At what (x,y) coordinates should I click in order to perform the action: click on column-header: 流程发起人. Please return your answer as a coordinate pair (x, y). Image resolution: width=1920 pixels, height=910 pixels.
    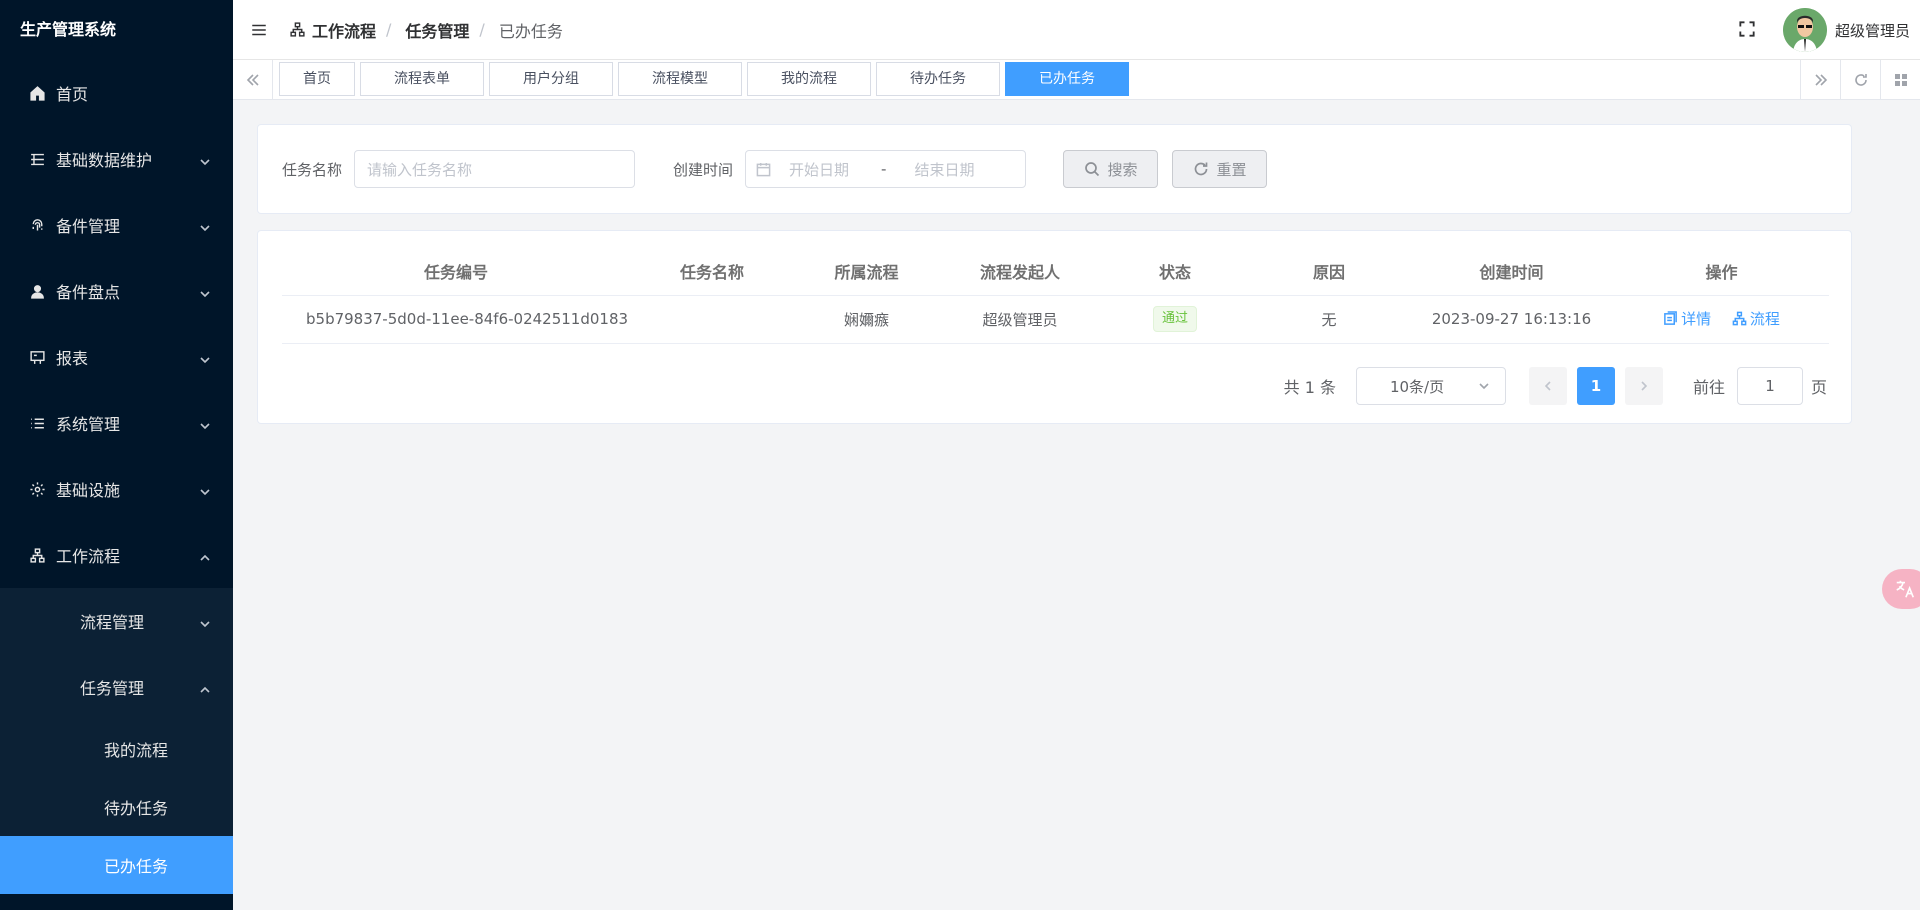
    Looking at the image, I should click on (1020, 271).